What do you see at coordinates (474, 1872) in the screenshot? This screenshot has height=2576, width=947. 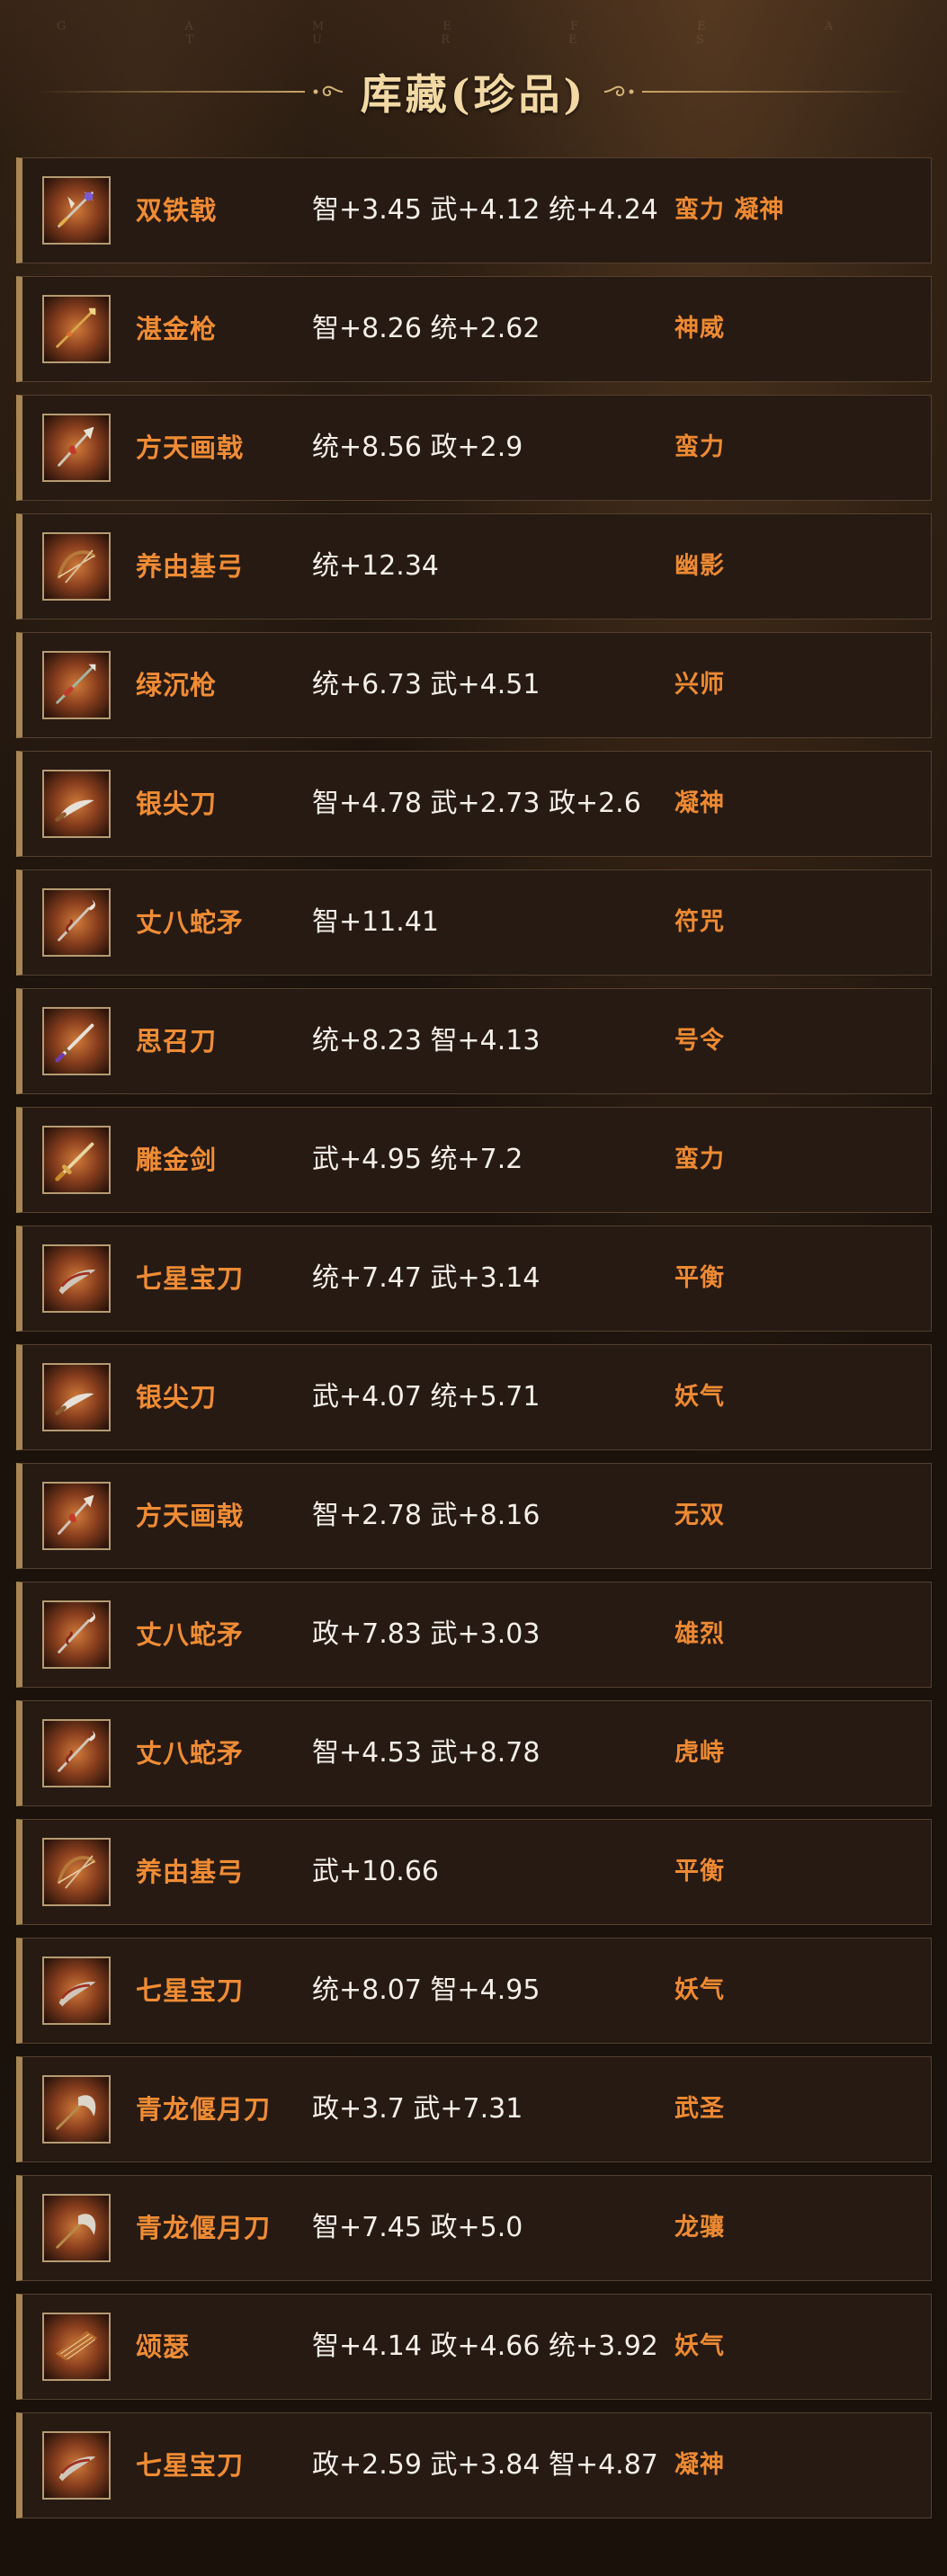 I see `list-item: 养由基弓 武+10.66 平衡` at bounding box center [474, 1872].